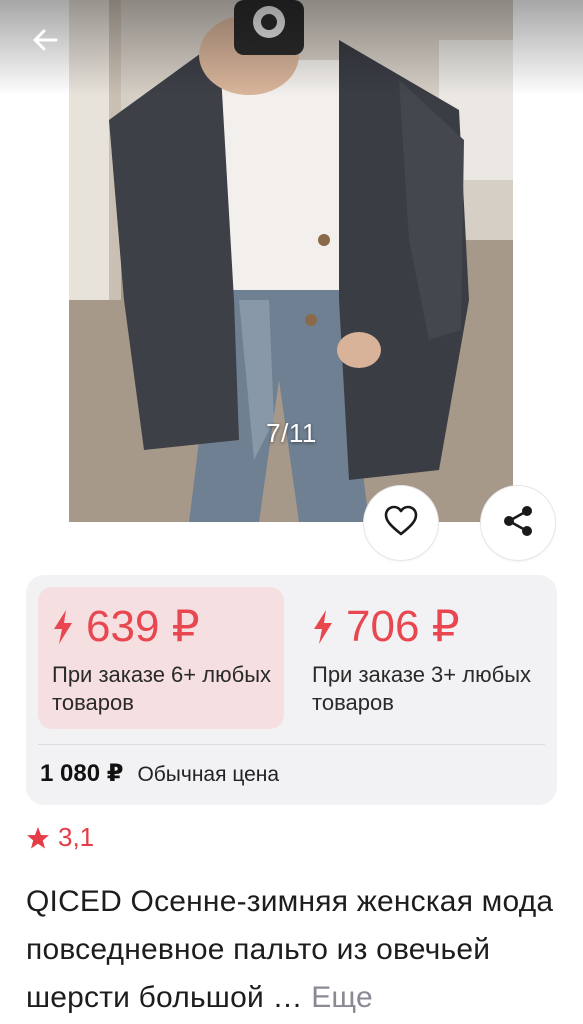 The height and width of the screenshot is (1024, 583). What do you see at coordinates (342, 997) in the screenshot?
I see `show-more-link: Еще` at bounding box center [342, 997].